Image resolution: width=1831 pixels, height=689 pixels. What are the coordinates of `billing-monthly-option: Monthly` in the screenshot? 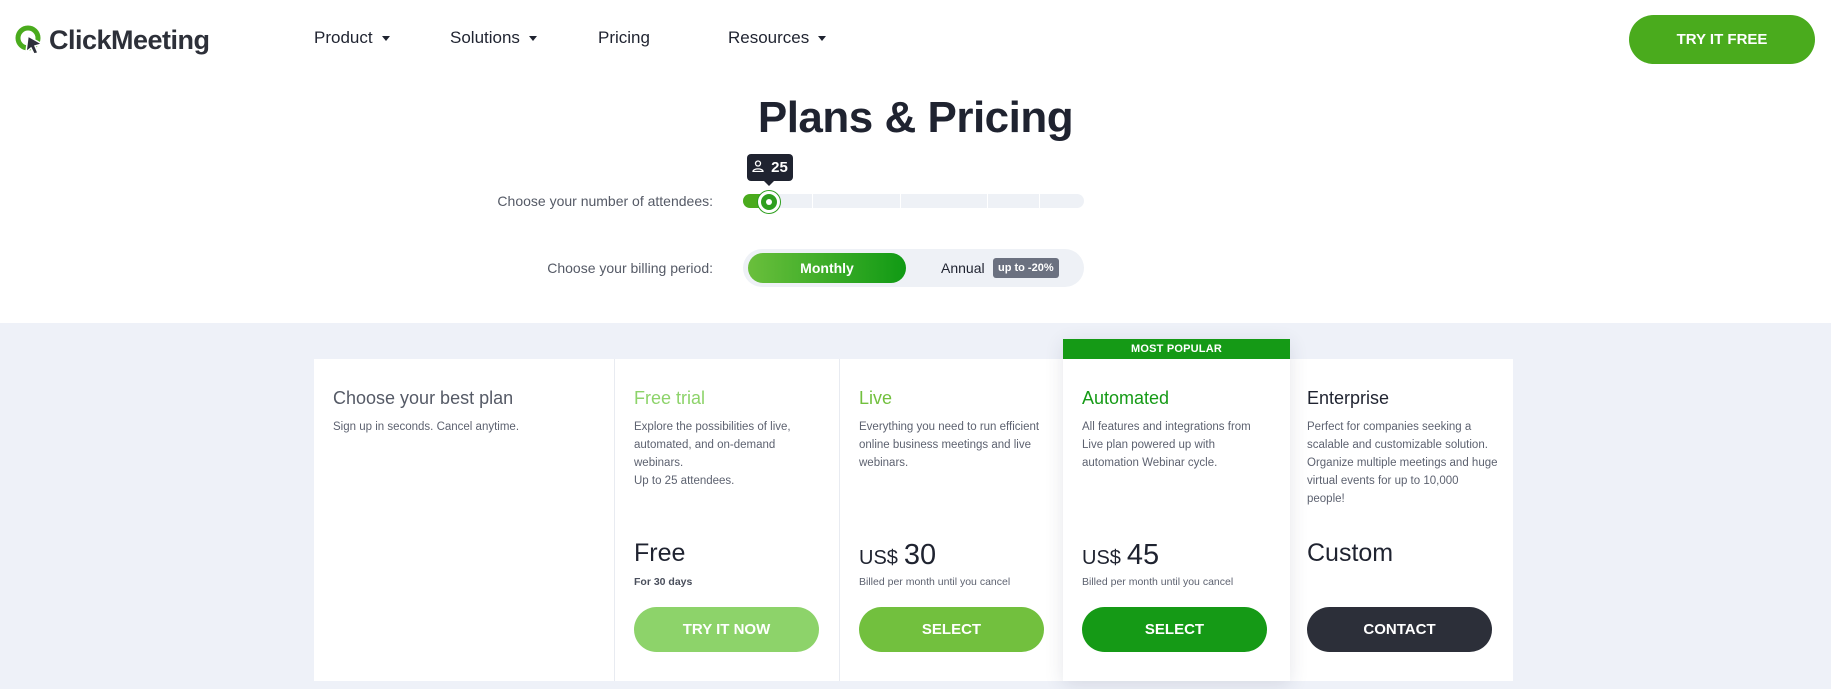 It's located at (827, 268).